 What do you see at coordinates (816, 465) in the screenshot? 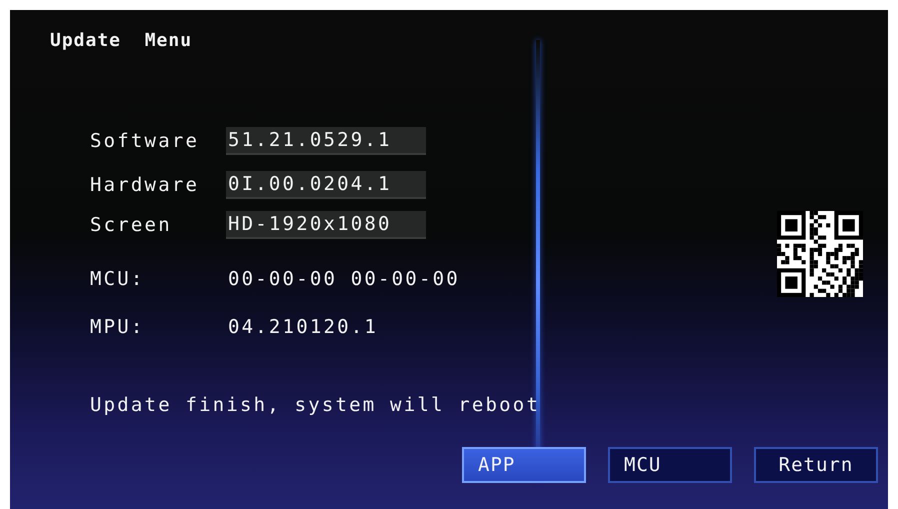
I see `menu-button: Return` at bounding box center [816, 465].